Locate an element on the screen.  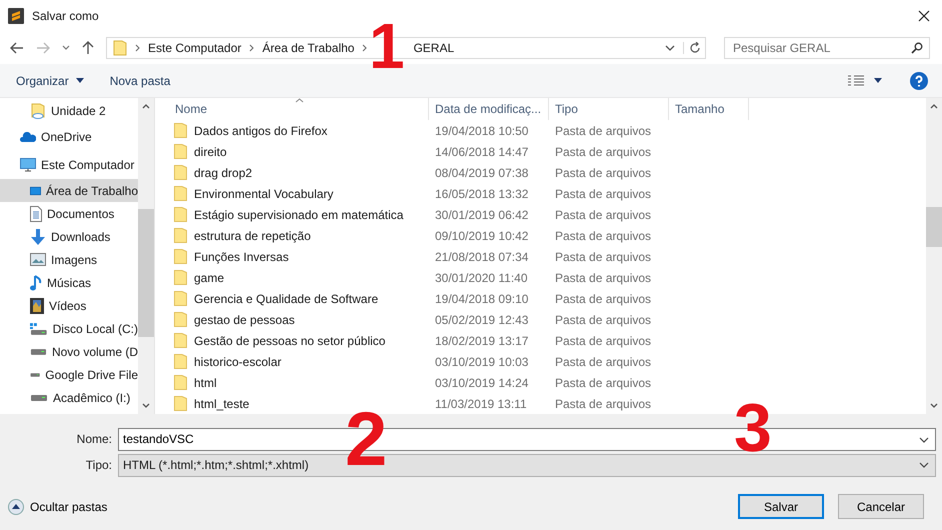
breadcrumb-item: Este Computador is located at coordinates (195, 48).